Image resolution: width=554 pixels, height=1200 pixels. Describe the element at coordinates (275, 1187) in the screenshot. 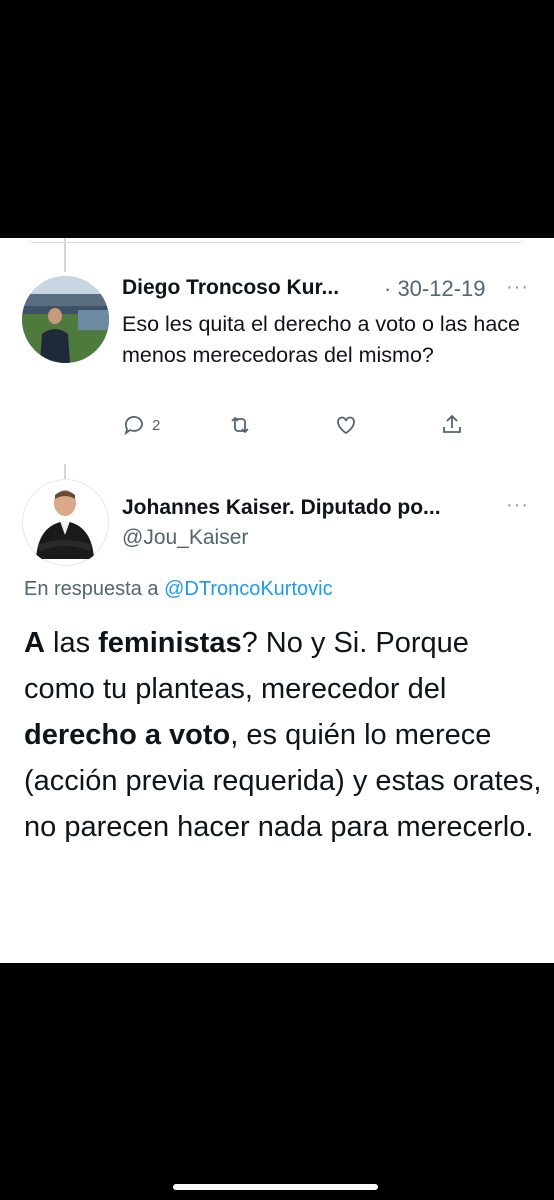

I see `home-indicator` at that location.